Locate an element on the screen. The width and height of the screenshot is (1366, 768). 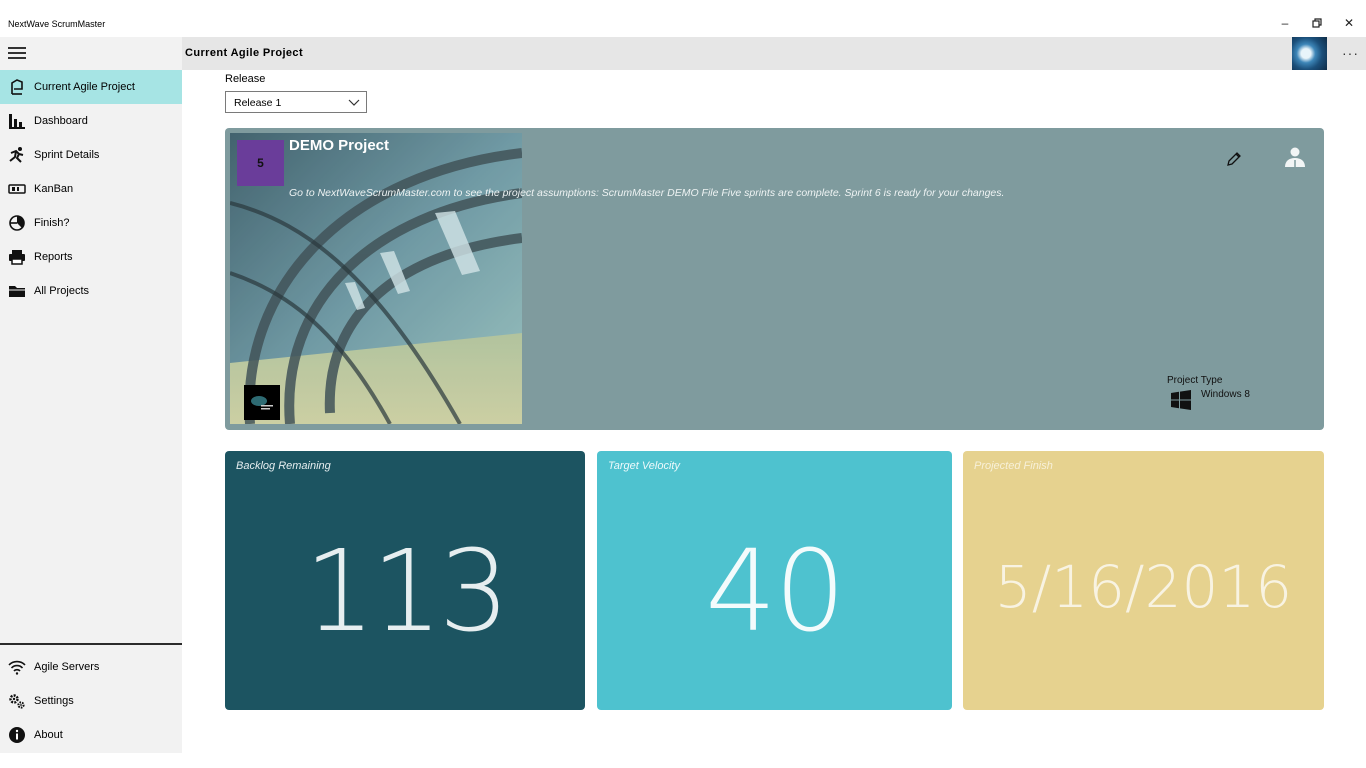
sidebar-item-all-projects: All Projects is located at coordinates (91, 291).